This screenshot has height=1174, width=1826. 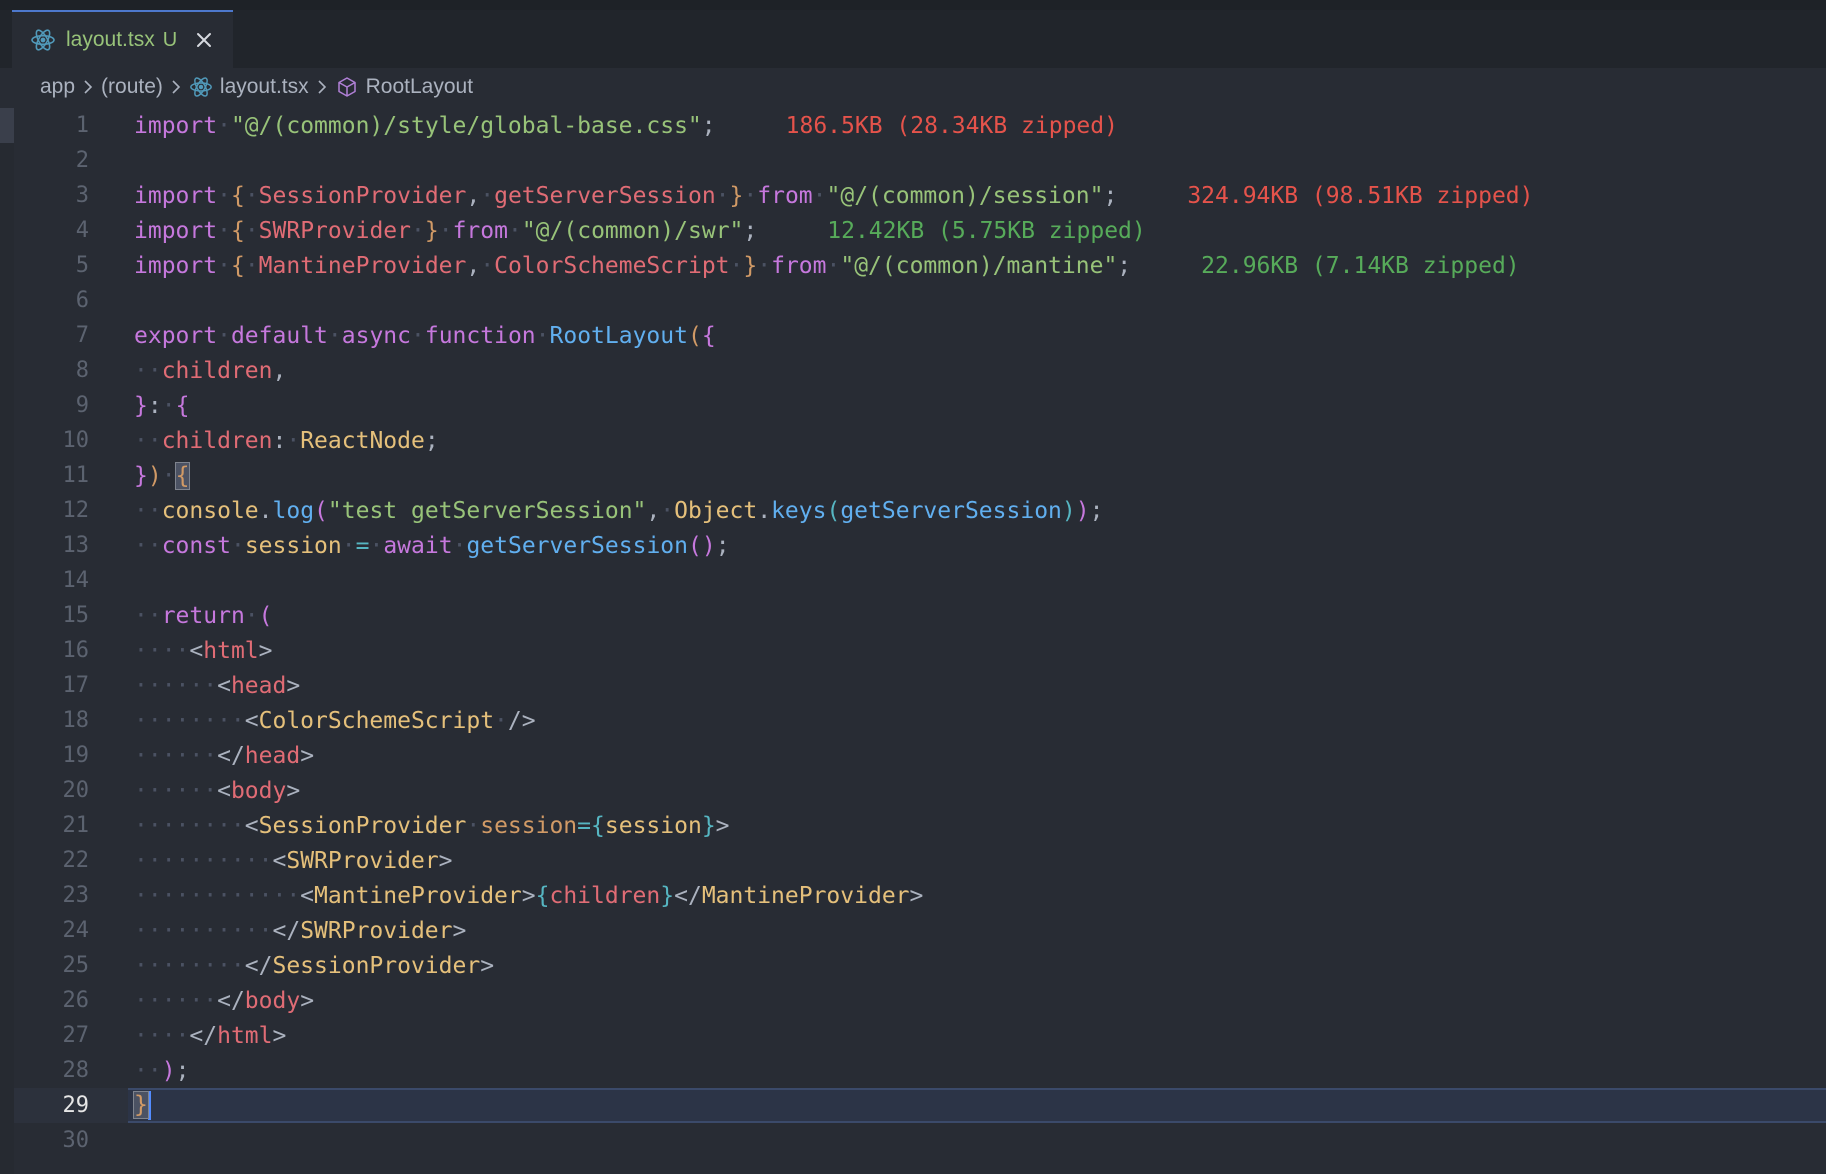 What do you see at coordinates (920, 405) in the screenshot?
I see `code-line: 9 }:·{` at bounding box center [920, 405].